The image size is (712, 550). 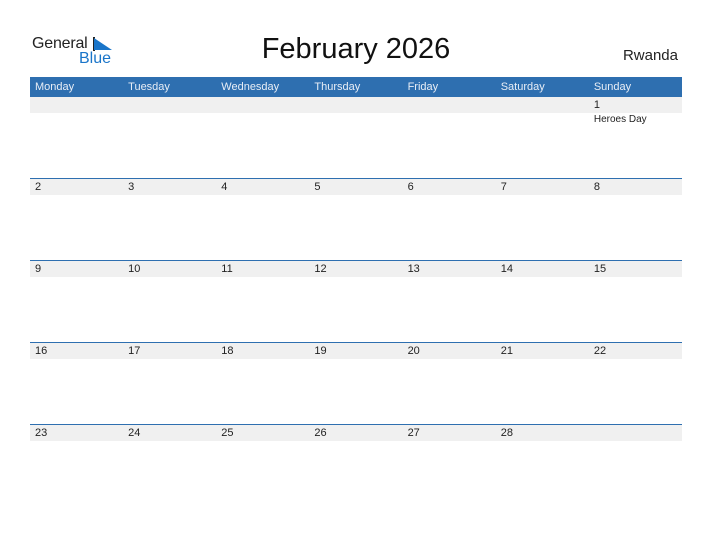 I want to click on day-number: 22, so click(x=600, y=351).